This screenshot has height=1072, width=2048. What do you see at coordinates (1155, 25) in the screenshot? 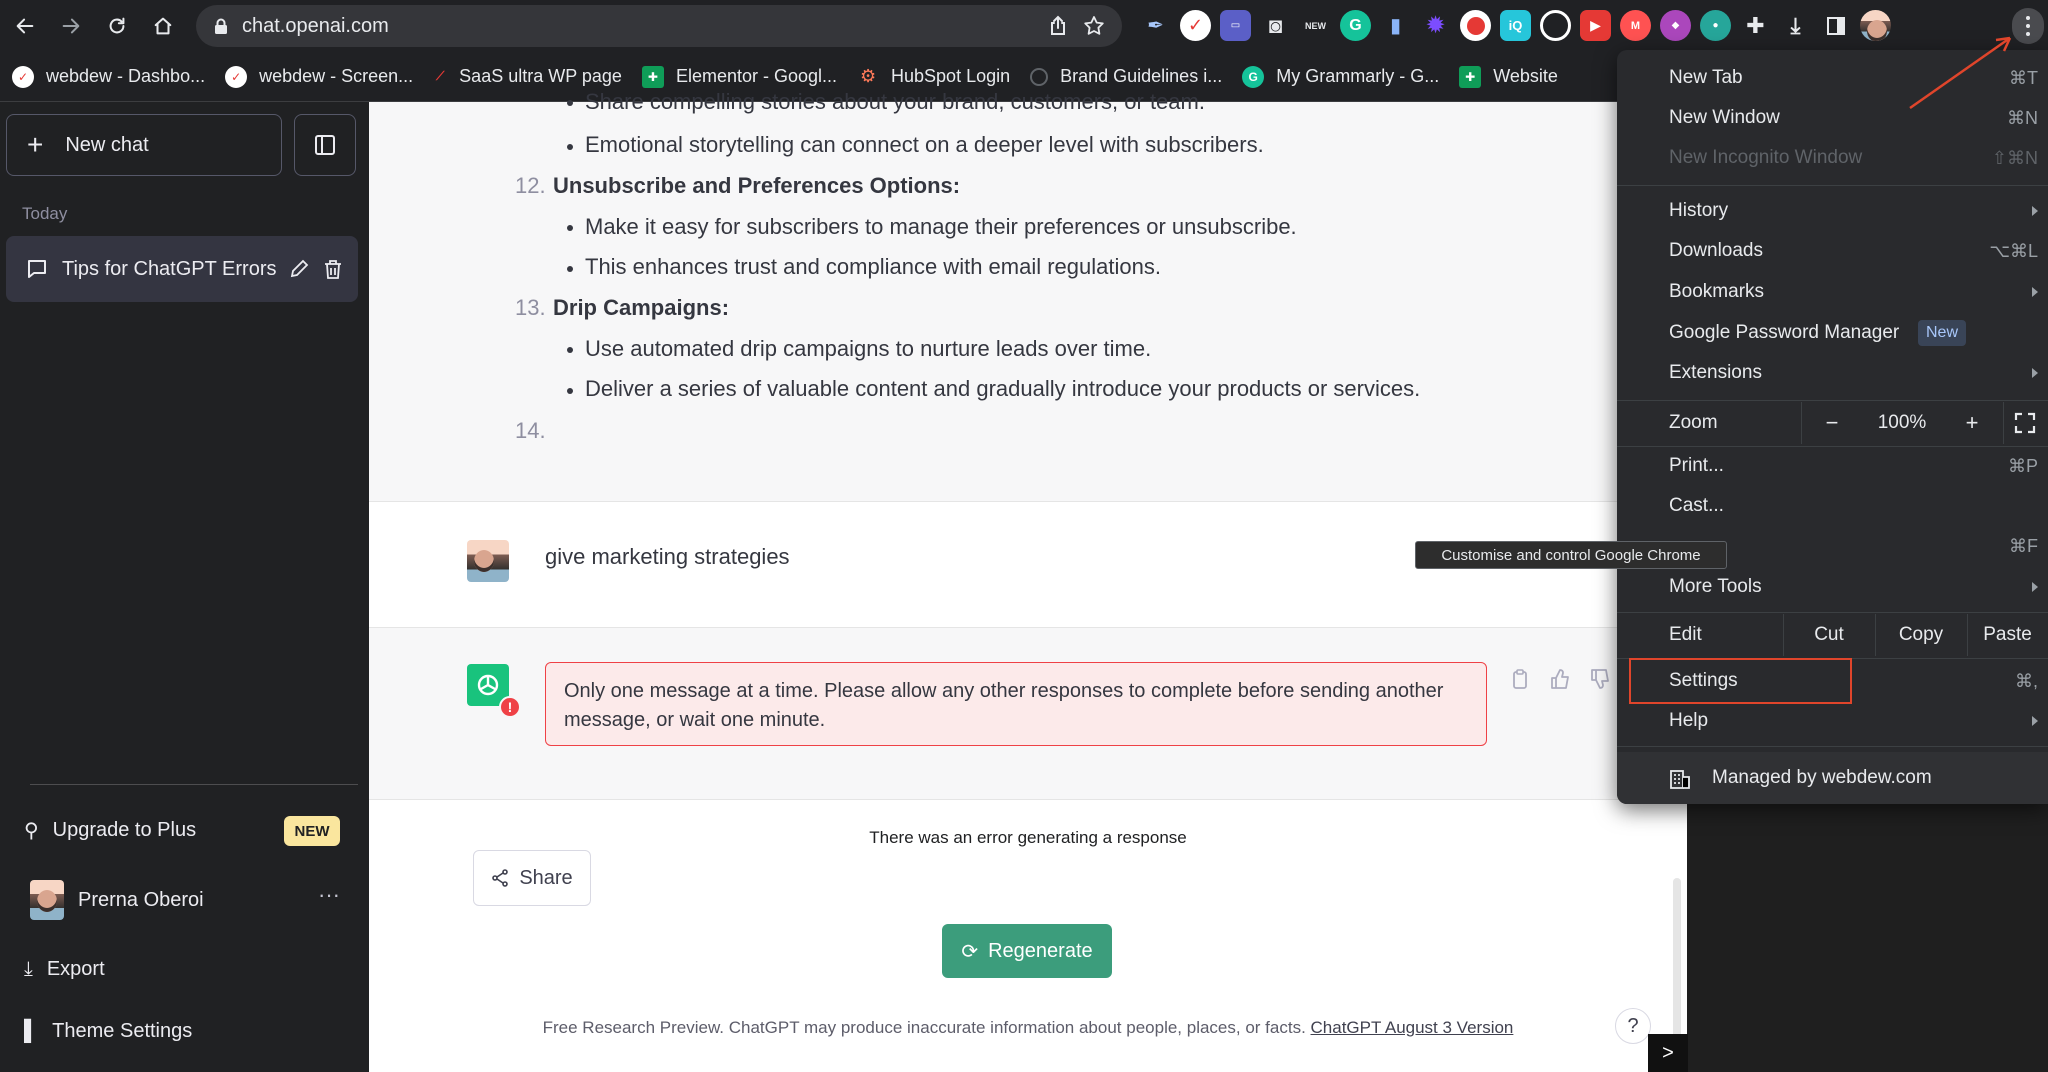
I see `feather-extension-icon: ✒` at bounding box center [1155, 25].